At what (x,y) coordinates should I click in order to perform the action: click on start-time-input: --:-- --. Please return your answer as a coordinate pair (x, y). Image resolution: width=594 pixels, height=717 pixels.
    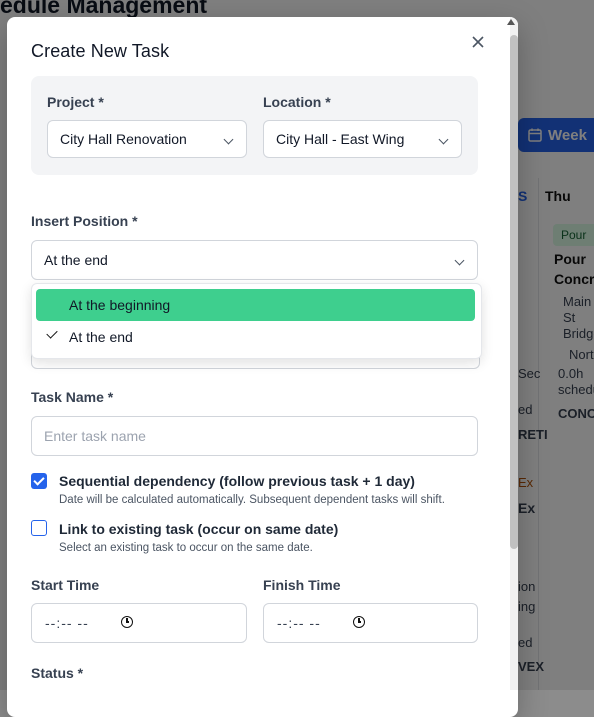
    Looking at the image, I should click on (139, 623).